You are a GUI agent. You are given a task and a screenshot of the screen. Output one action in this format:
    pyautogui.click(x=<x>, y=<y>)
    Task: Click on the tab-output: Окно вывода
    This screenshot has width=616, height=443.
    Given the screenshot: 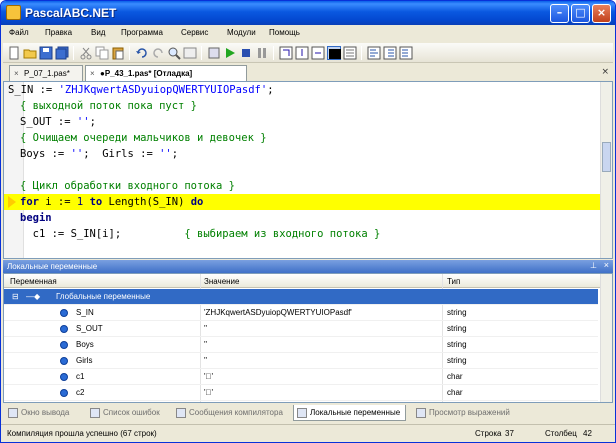 What is the action you would take?
    pyautogui.click(x=39, y=413)
    